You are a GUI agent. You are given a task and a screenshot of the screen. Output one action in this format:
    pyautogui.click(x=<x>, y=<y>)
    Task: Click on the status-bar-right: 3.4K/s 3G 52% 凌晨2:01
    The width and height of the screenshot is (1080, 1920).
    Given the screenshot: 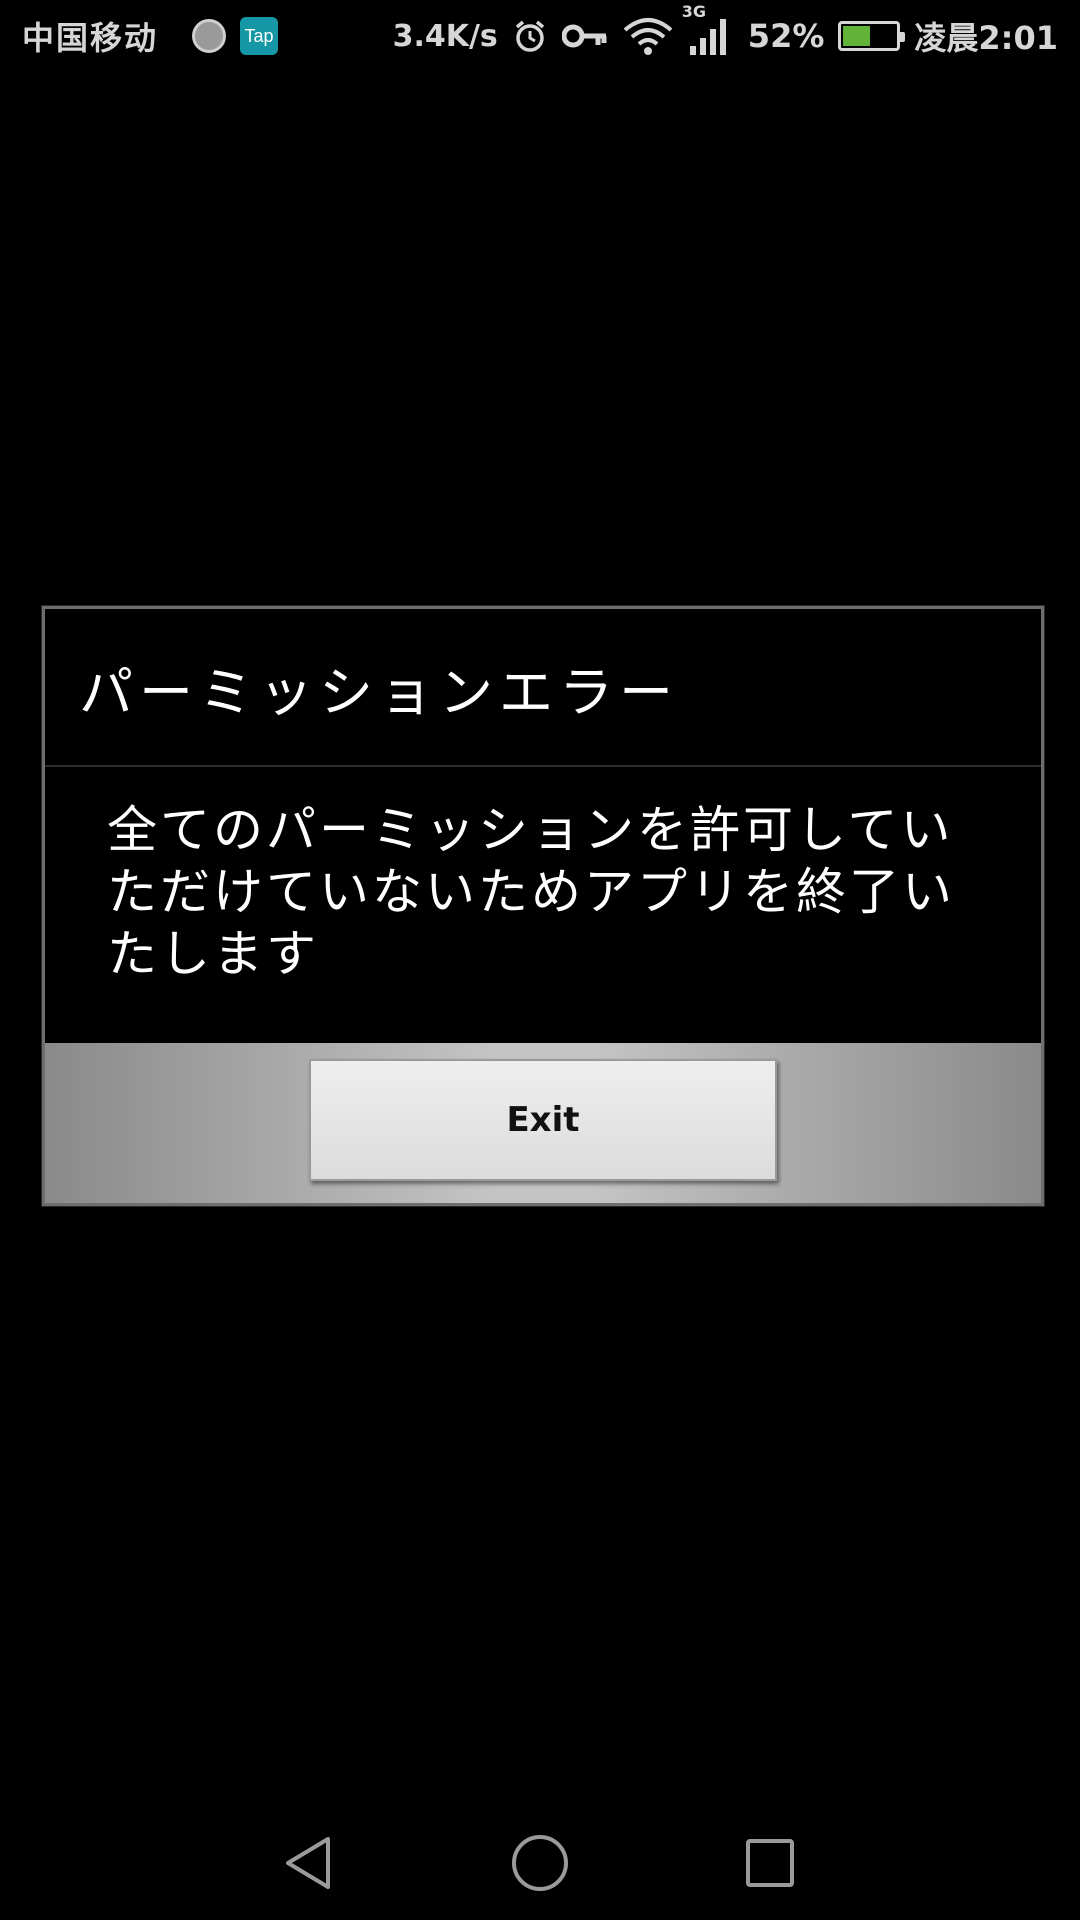 What is the action you would take?
    pyautogui.click(x=725, y=30)
    